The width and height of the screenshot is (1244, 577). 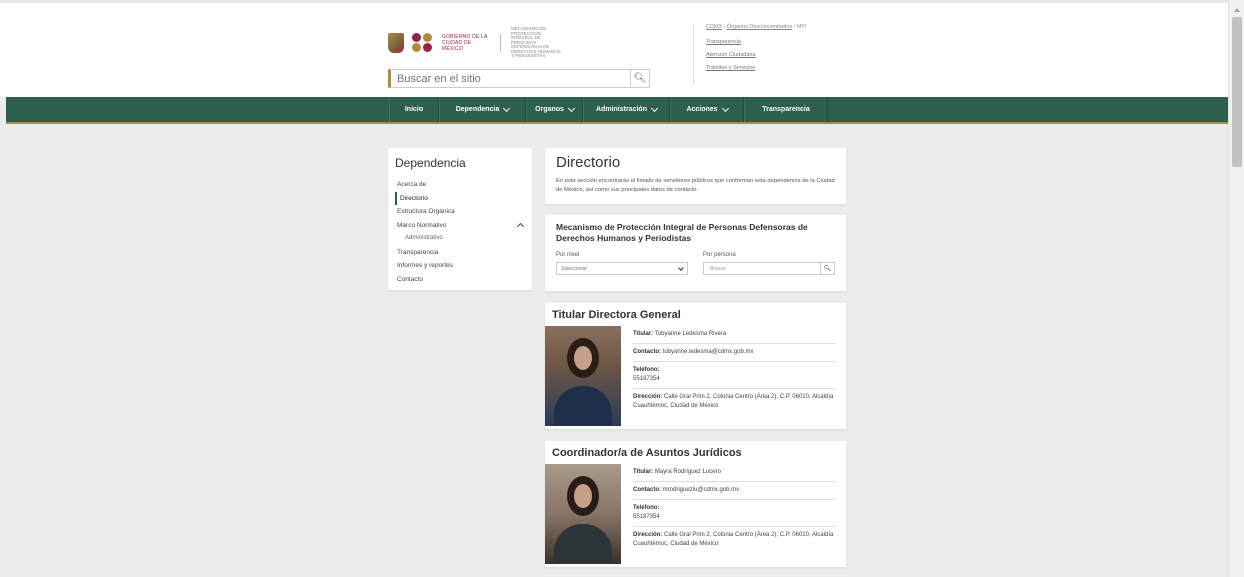 I want to click on contacto-row: Contacto: mrodriguezlu@cdmx.gob.mx, so click(x=734, y=491).